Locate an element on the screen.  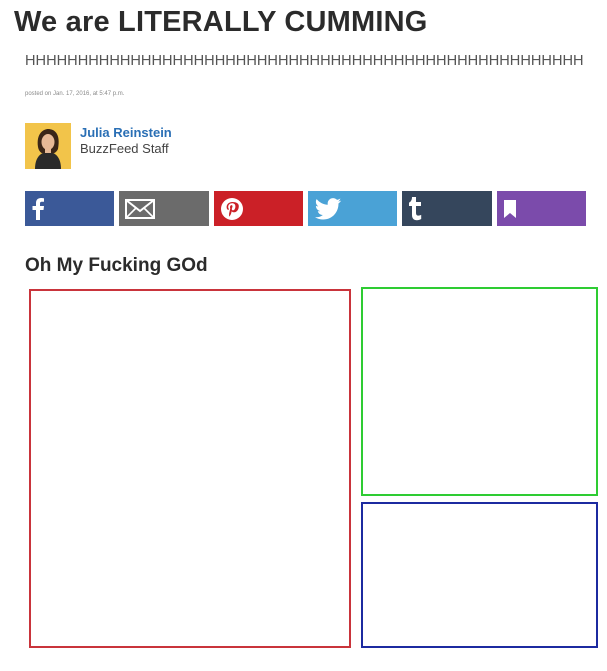
share-tumblr-button is located at coordinates (447, 208).